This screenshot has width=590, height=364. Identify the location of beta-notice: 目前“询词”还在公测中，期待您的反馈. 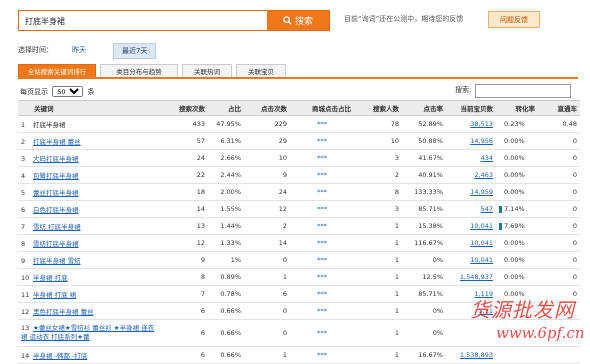
(404, 19).